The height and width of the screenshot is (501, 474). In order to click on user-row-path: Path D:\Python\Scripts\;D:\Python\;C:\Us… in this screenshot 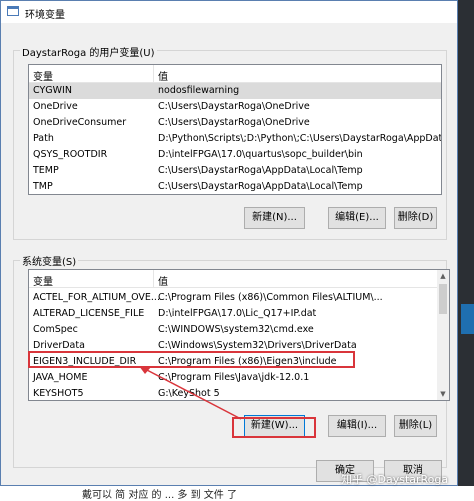, I will do `click(235, 139)`.